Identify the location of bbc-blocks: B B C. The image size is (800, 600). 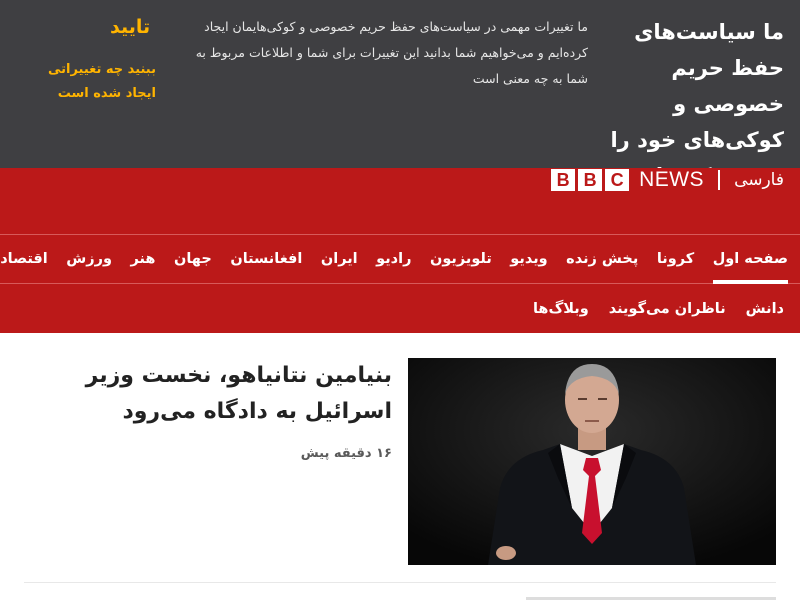
(590, 180).